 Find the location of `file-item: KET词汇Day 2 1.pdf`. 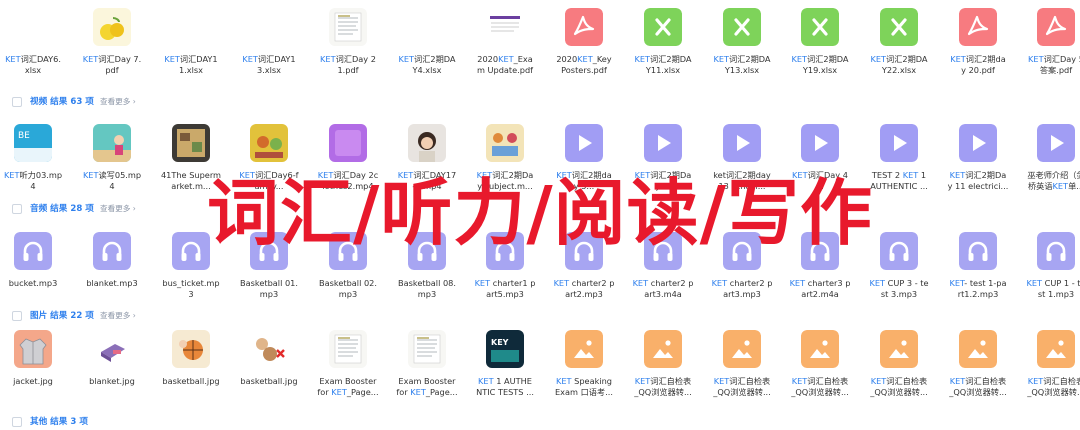

file-item: KET词汇Day 2 1.pdf is located at coordinates (348, 45).